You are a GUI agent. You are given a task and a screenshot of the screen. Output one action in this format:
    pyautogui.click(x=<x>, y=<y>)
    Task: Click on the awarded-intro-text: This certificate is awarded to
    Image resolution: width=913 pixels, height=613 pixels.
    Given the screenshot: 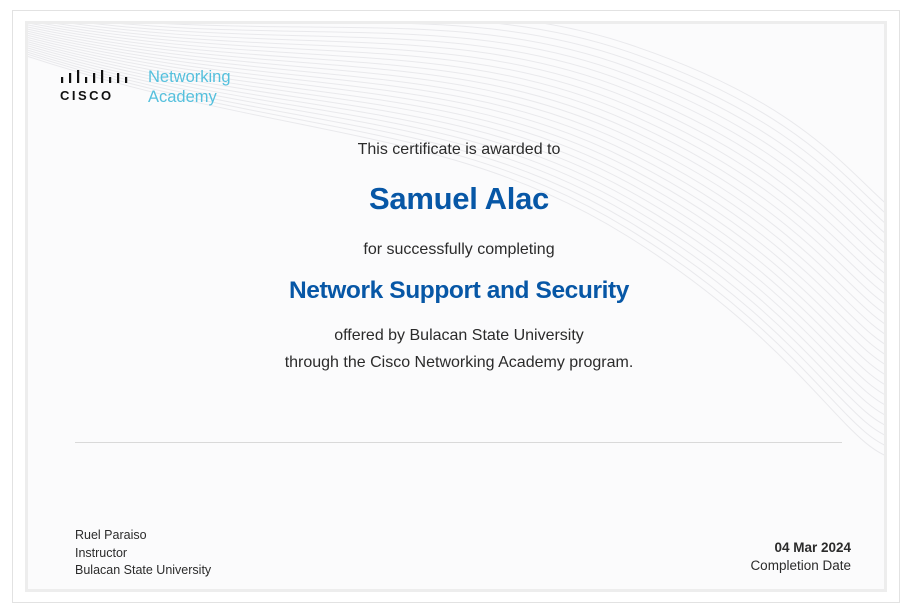 What is the action you would take?
    pyautogui.click(x=459, y=149)
    